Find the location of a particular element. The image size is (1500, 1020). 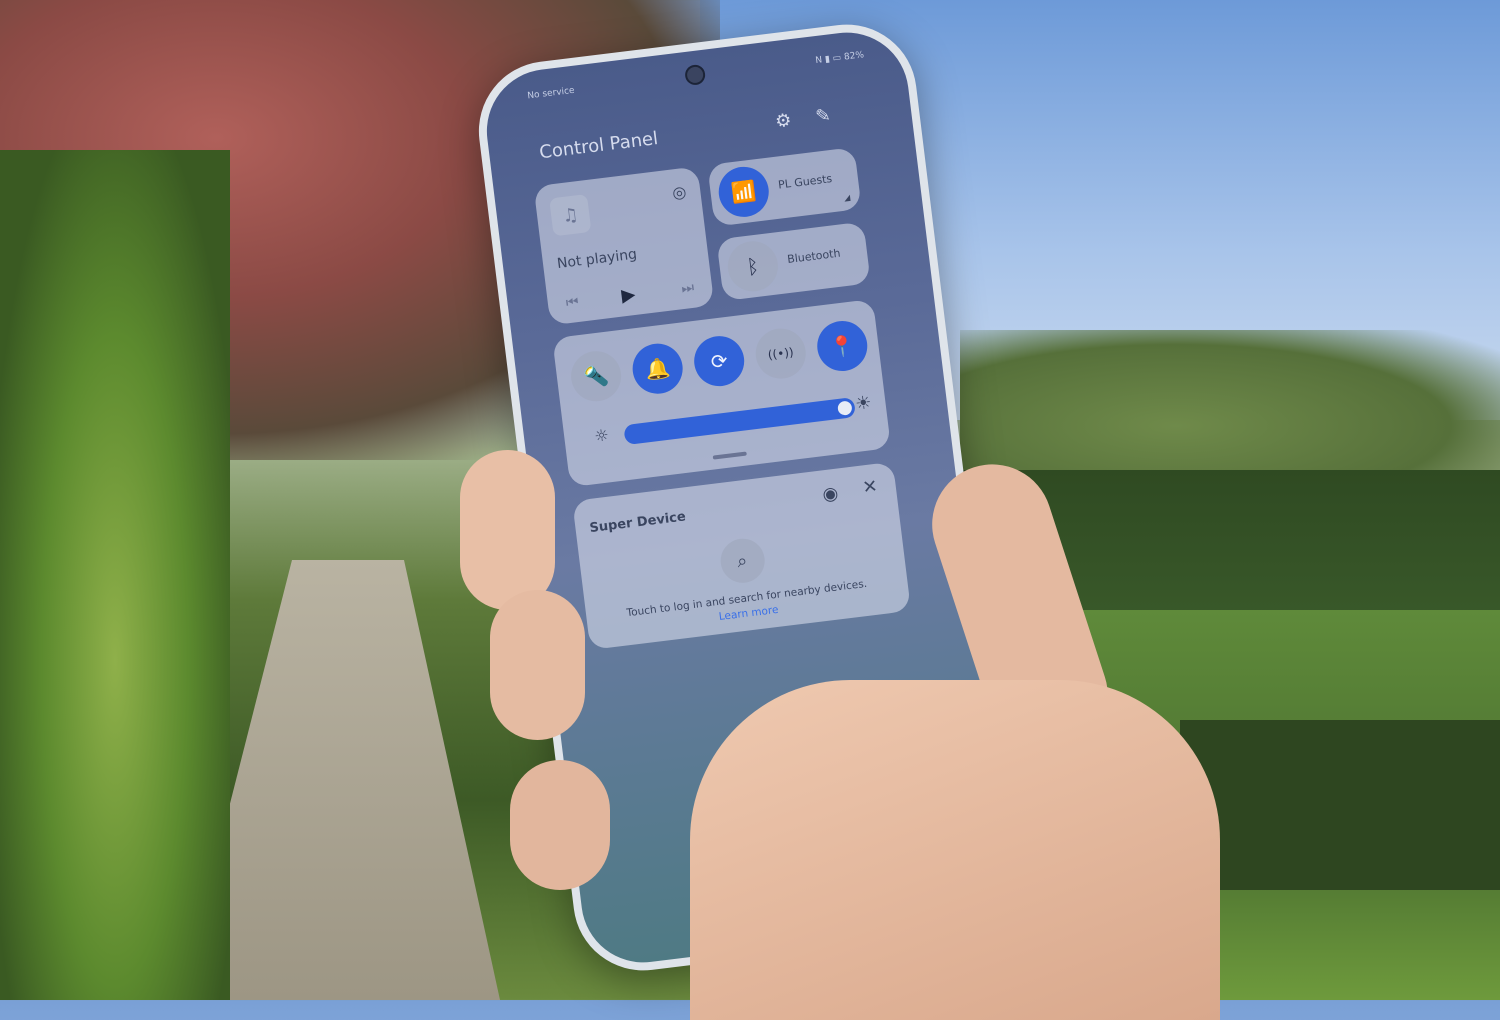

brightness-slider-thumb is located at coordinates (845, 408).